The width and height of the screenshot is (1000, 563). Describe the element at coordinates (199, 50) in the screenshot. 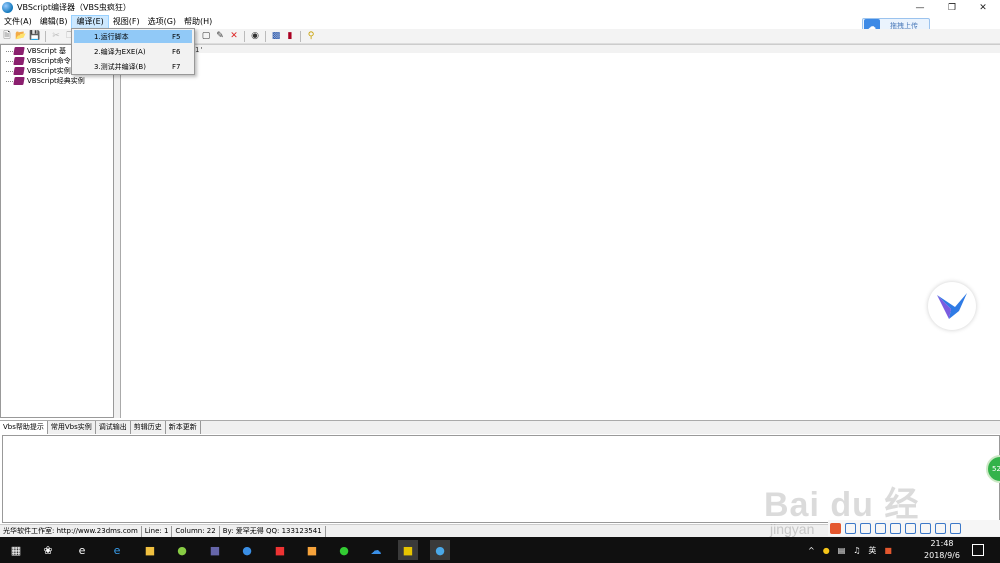

I see `editor-text: 1'` at that location.